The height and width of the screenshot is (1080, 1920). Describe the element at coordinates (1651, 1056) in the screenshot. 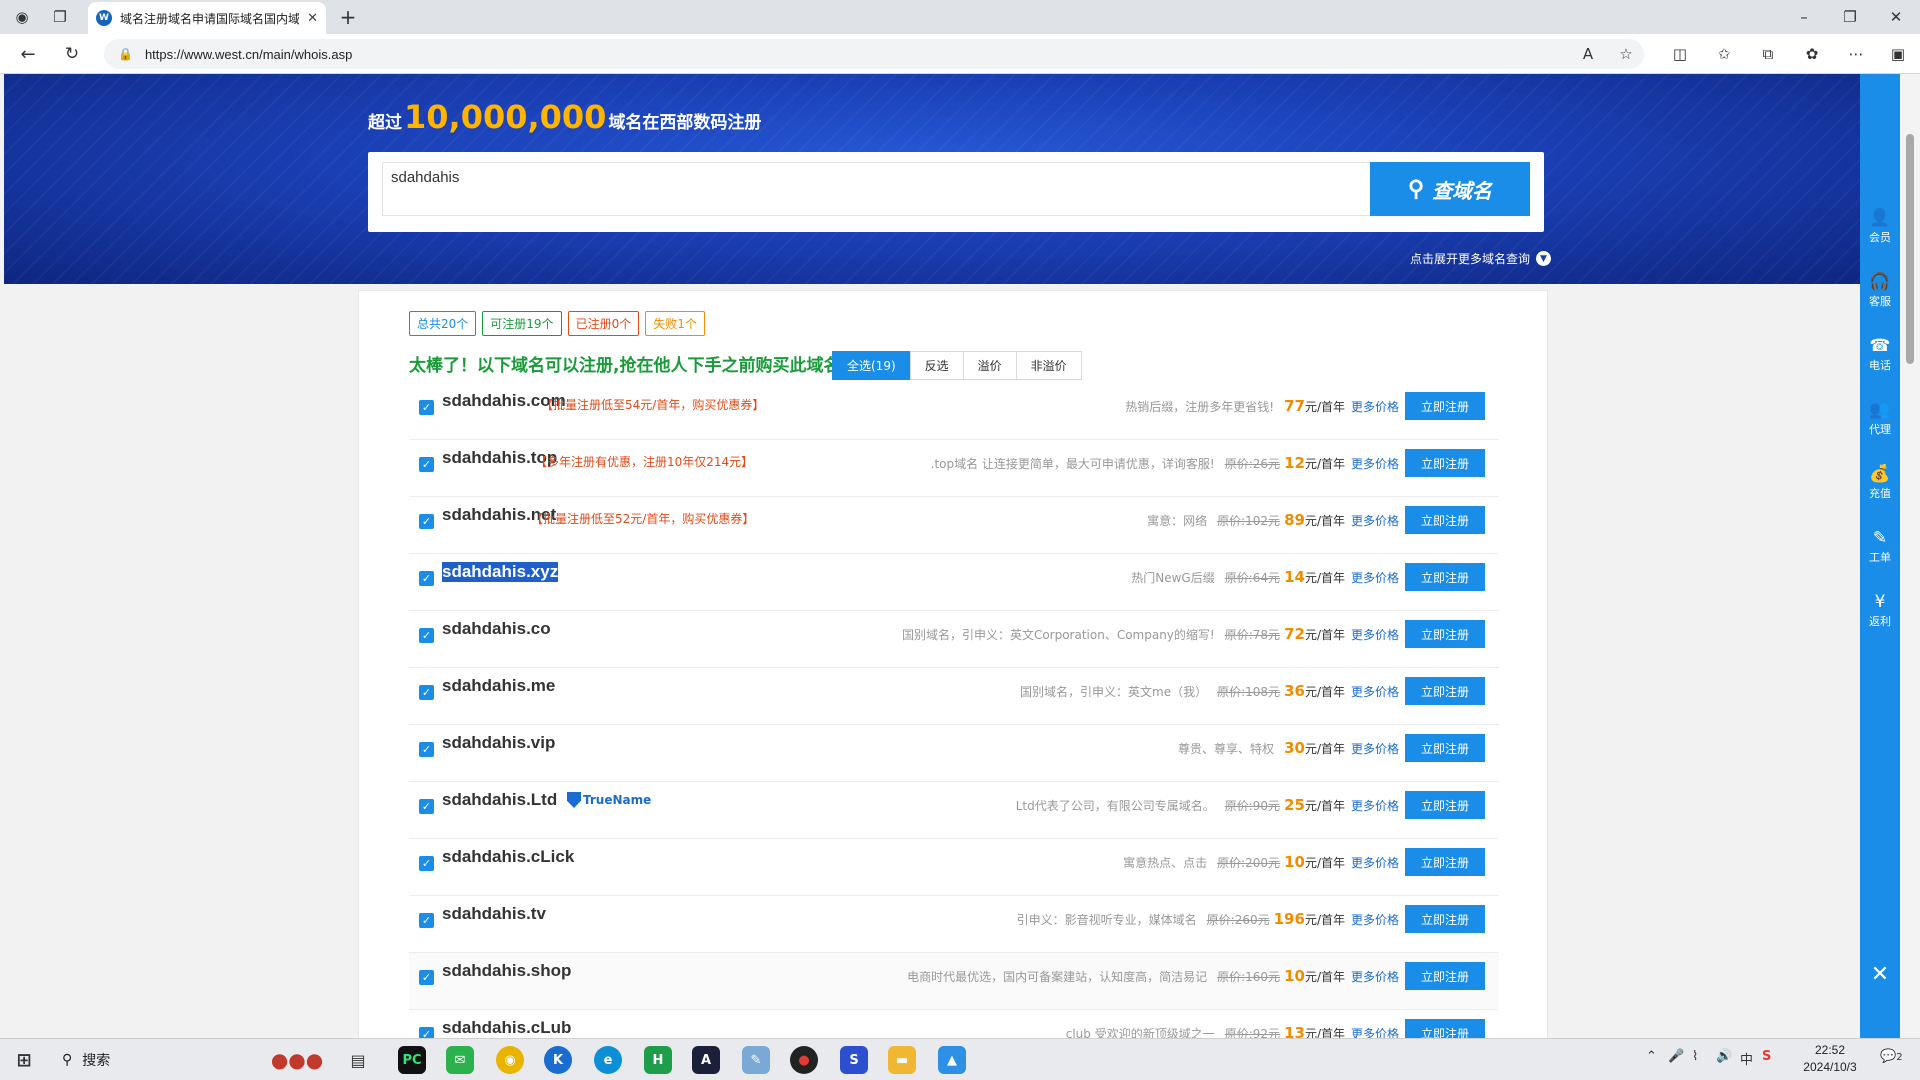

I see `tray-overflow-icon: ⌃` at that location.